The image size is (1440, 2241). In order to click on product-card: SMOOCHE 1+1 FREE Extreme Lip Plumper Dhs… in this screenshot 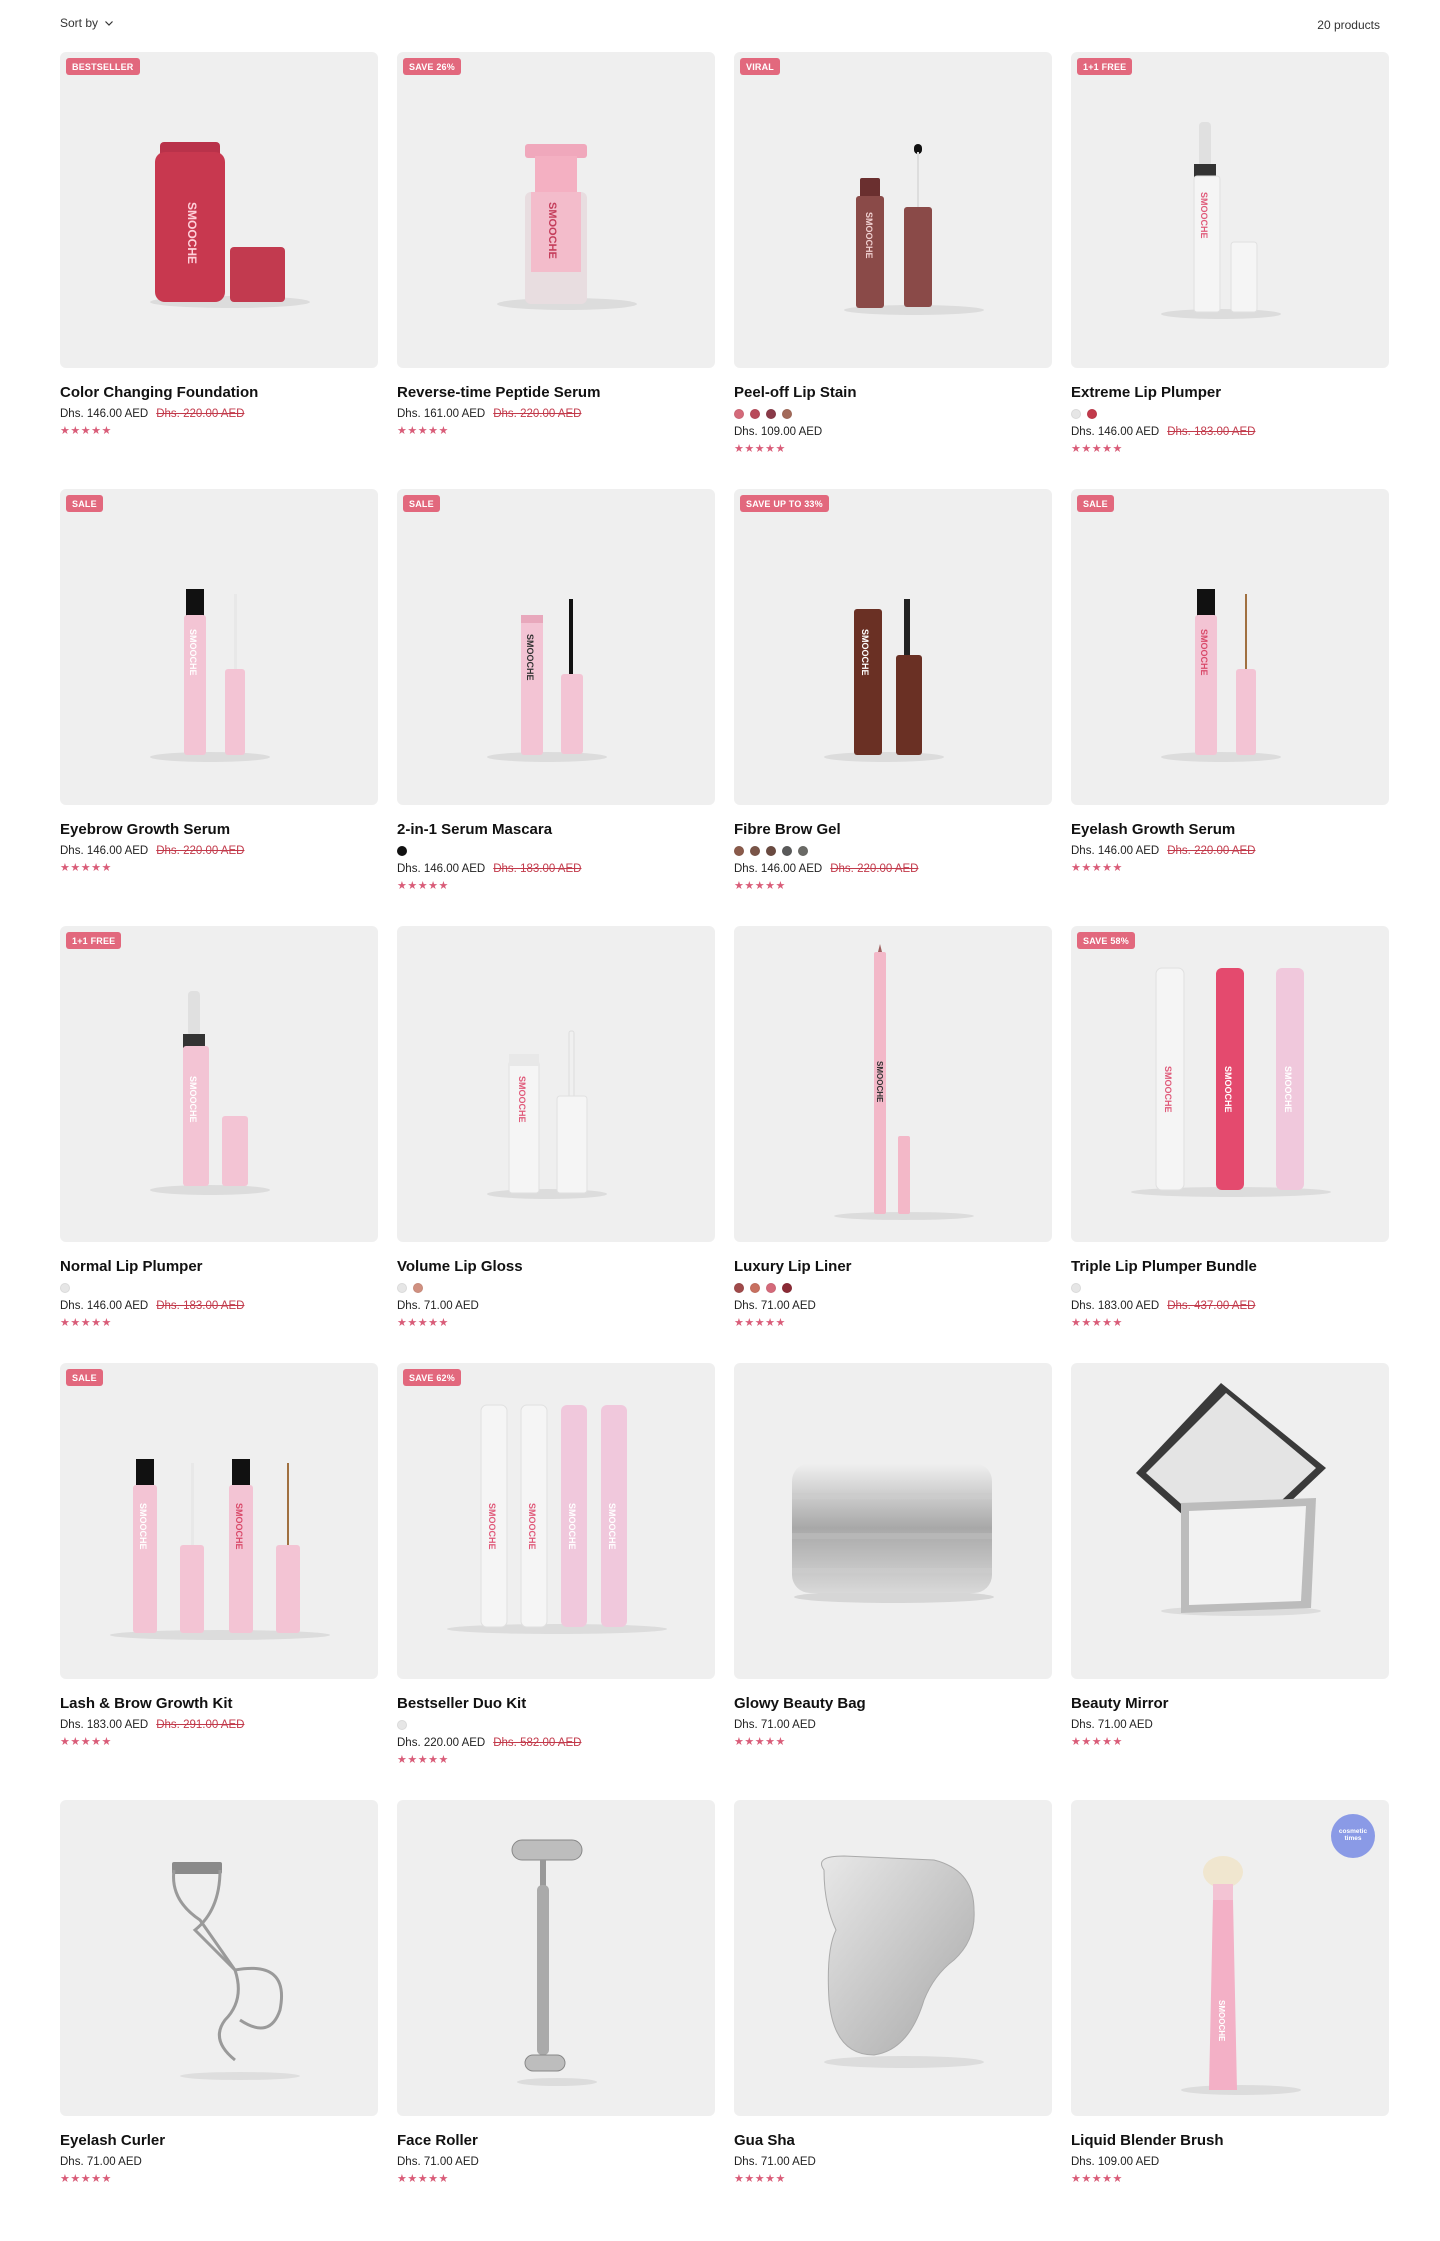, I will do `click(1230, 270)`.